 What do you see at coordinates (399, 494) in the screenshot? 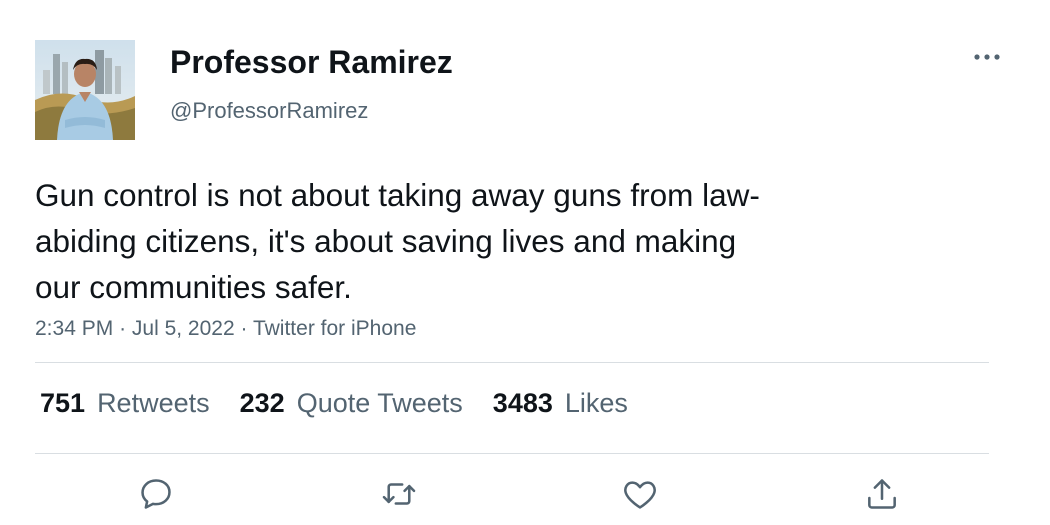
I see `retweet-icon` at bounding box center [399, 494].